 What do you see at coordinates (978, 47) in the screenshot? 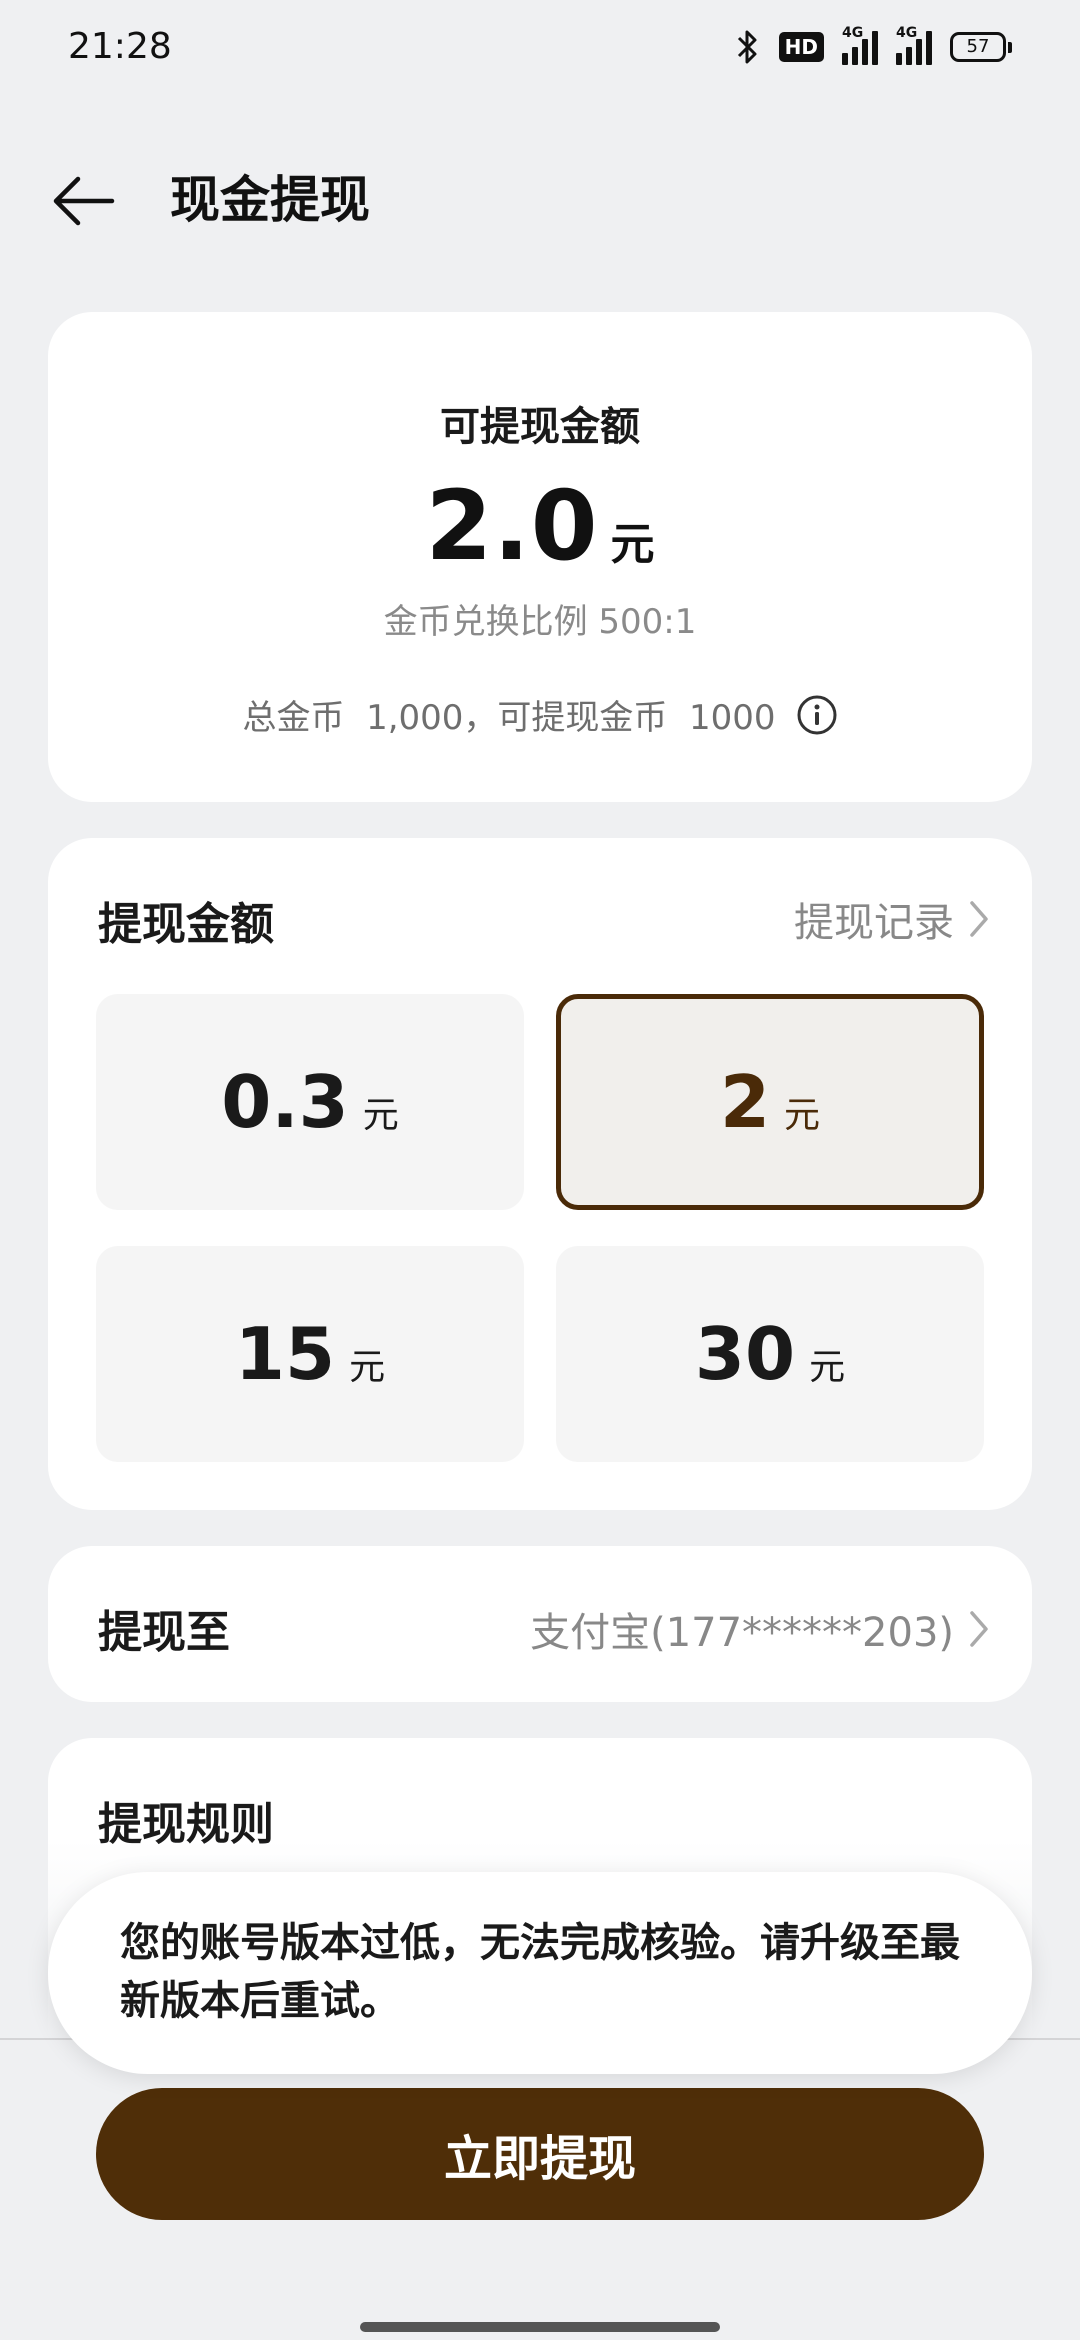
I see `battery-level: 57` at bounding box center [978, 47].